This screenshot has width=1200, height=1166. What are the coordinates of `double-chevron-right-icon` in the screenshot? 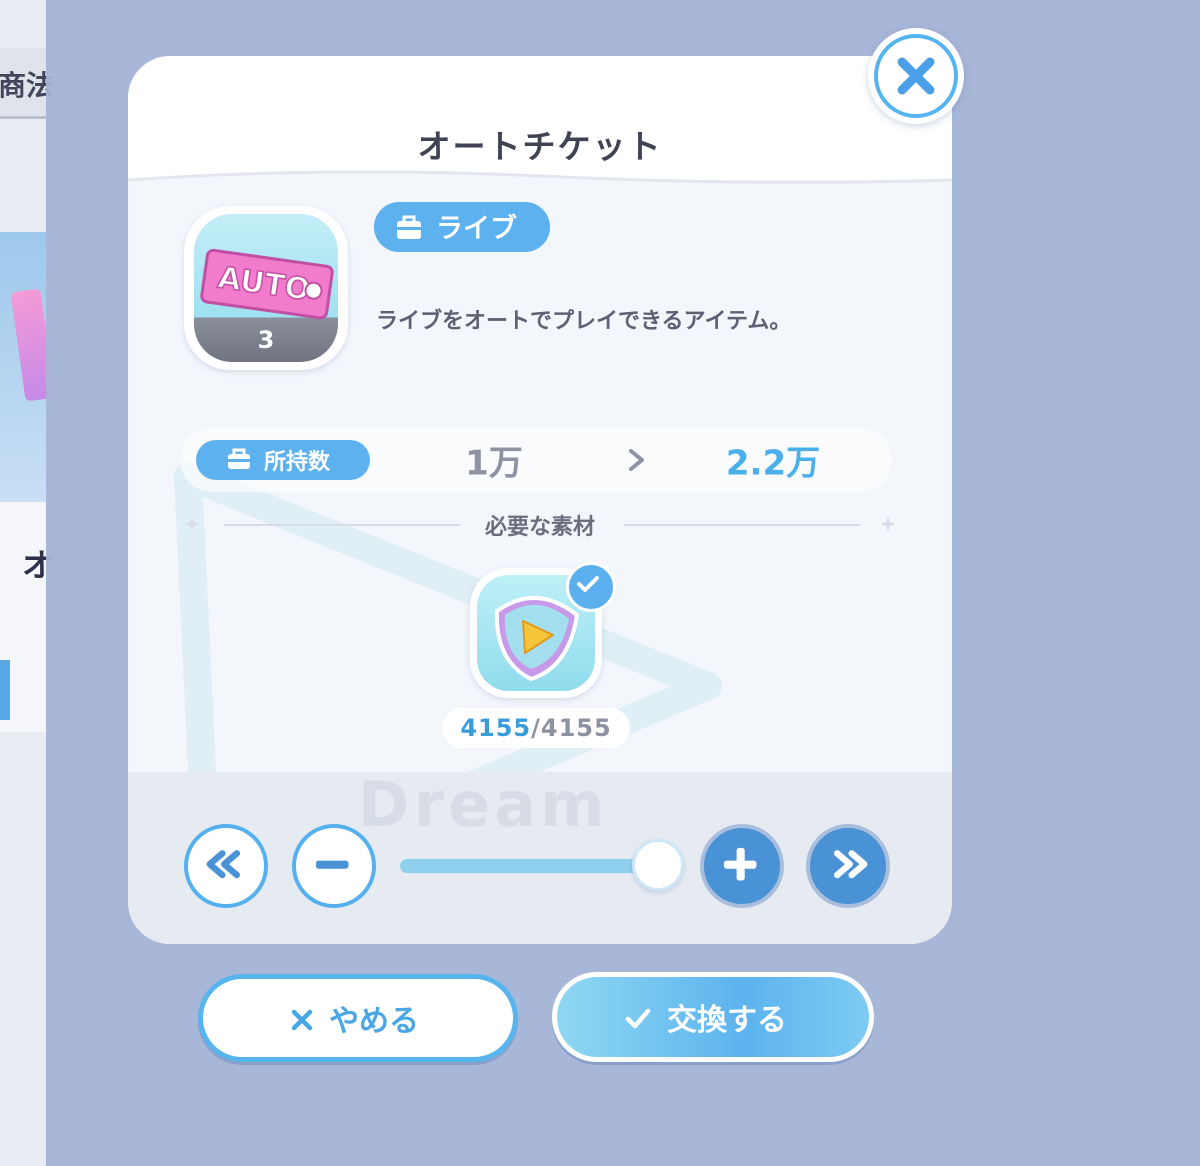 It's located at (850, 864).